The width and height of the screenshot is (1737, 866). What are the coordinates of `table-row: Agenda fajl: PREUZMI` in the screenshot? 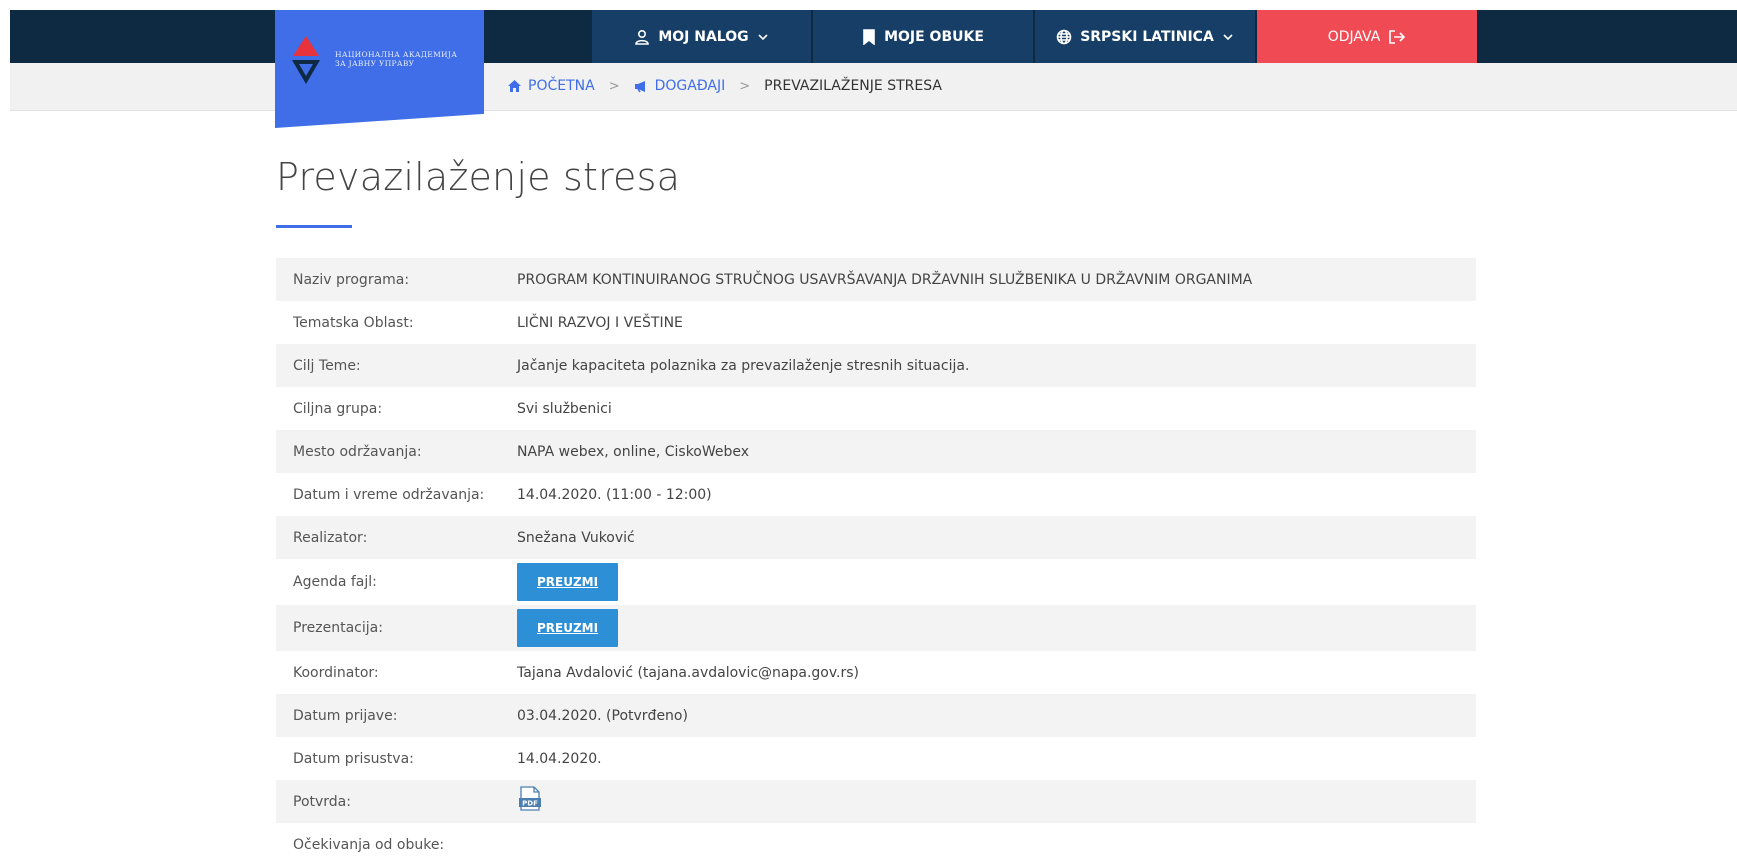 It's located at (876, 582).